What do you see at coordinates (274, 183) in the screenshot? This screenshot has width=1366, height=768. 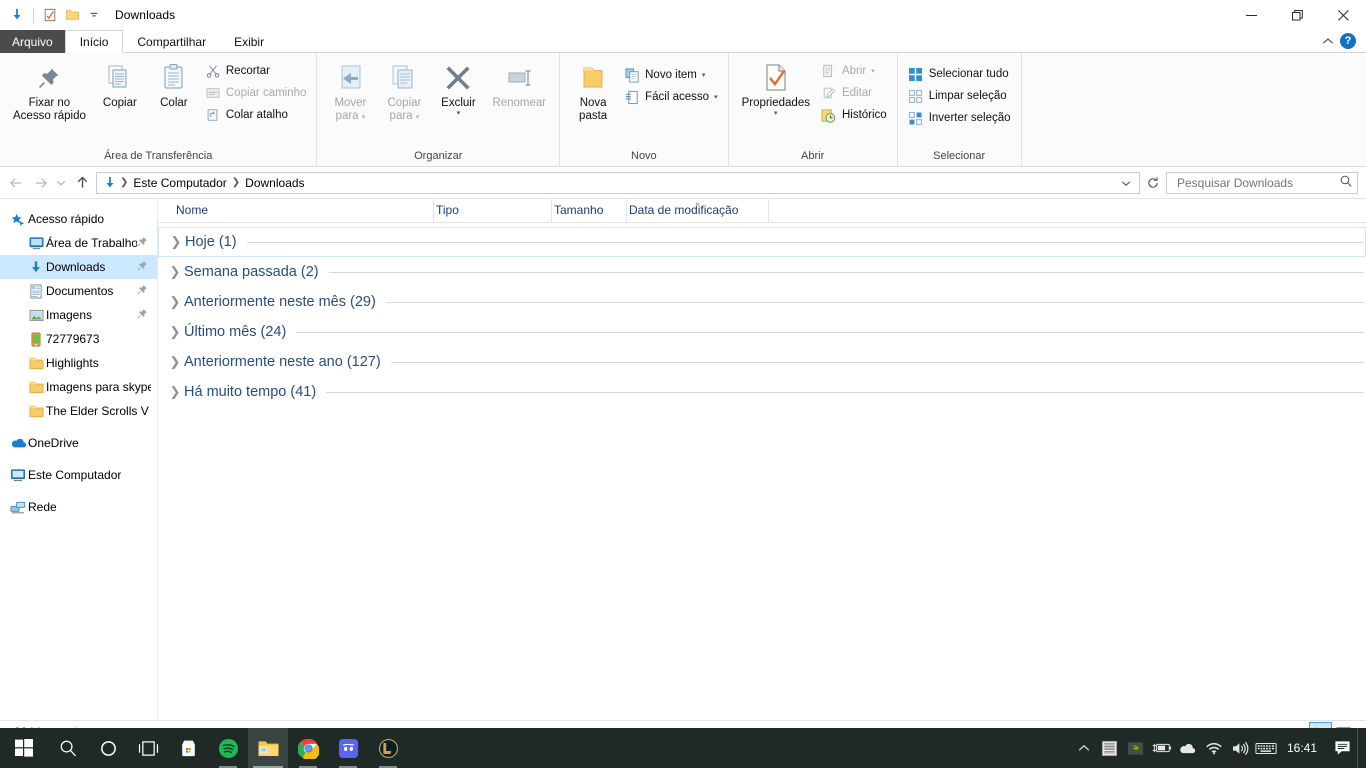 I see `breadcrumb-item-1: Downloads` at bounding box center [274, 183].